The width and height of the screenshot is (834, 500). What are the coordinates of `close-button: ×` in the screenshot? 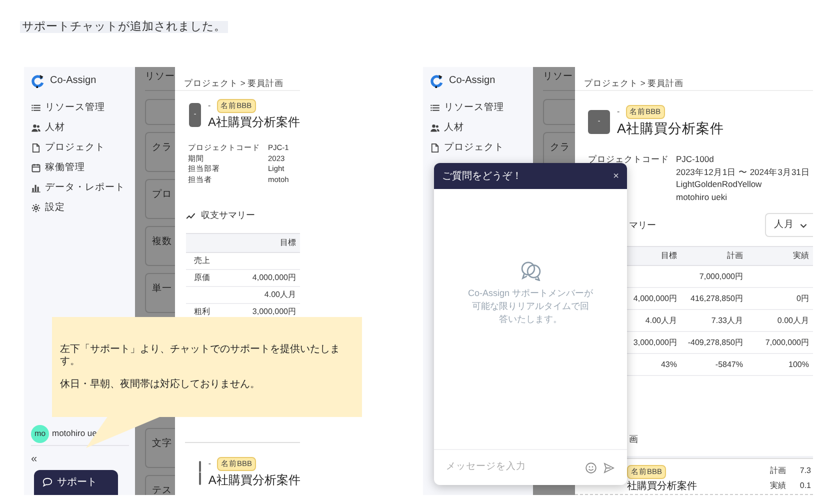 It's located at (616, 176).